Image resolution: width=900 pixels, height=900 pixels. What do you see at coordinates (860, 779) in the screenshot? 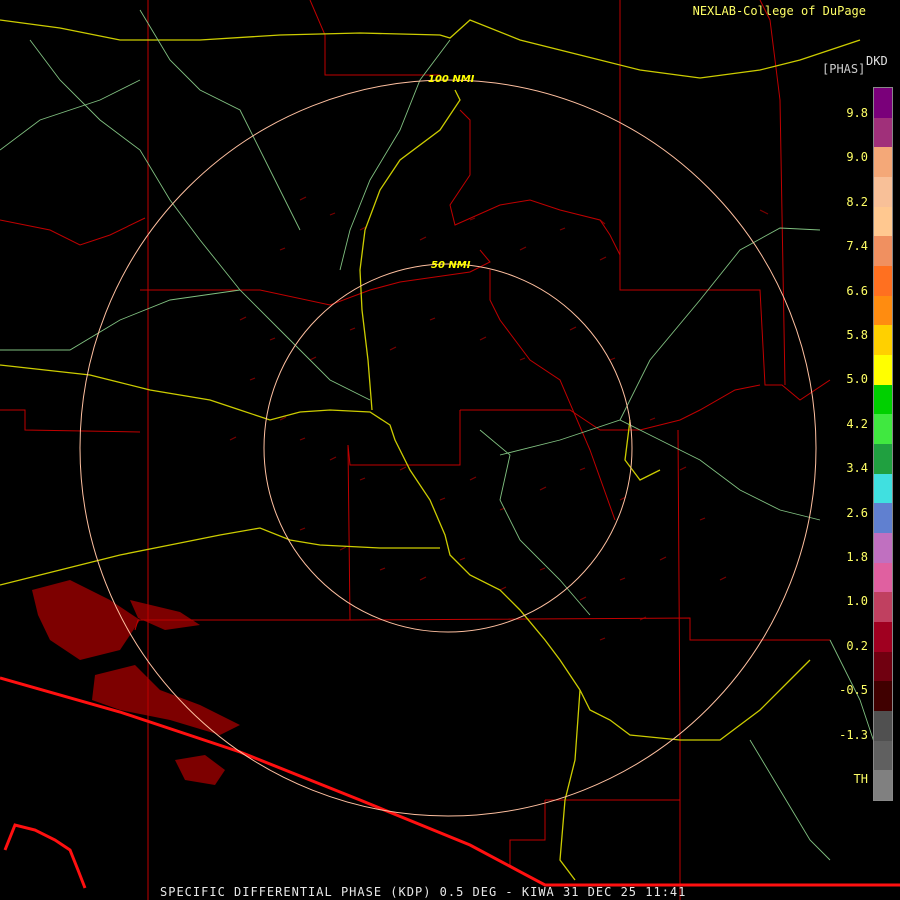
I see `color-scale-tick-label: TH` at bounding box center [860, 779].